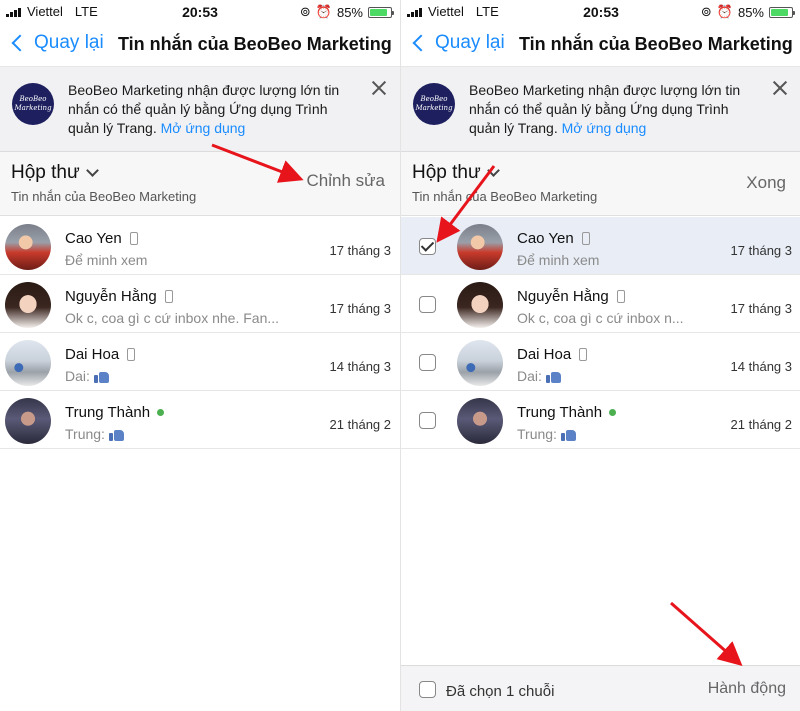  Describe the element at coordinates (346, 181) in the screenshot. I see `edit-button: Chỉnh sửa` at that location.